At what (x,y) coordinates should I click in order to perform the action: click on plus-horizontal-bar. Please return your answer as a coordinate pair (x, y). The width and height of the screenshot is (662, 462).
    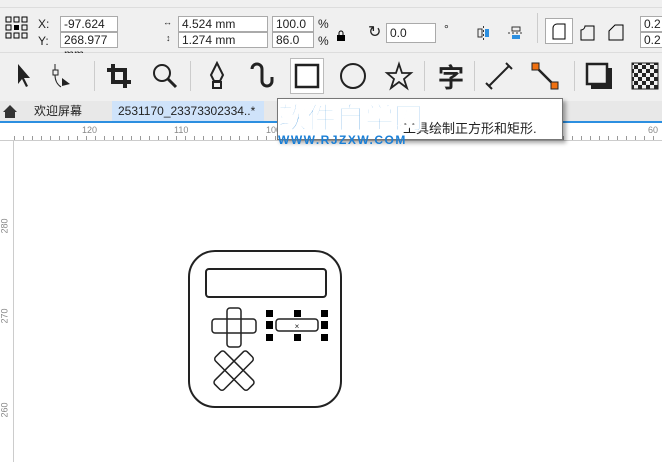
    Looking at the image, I should click on (234, 326).